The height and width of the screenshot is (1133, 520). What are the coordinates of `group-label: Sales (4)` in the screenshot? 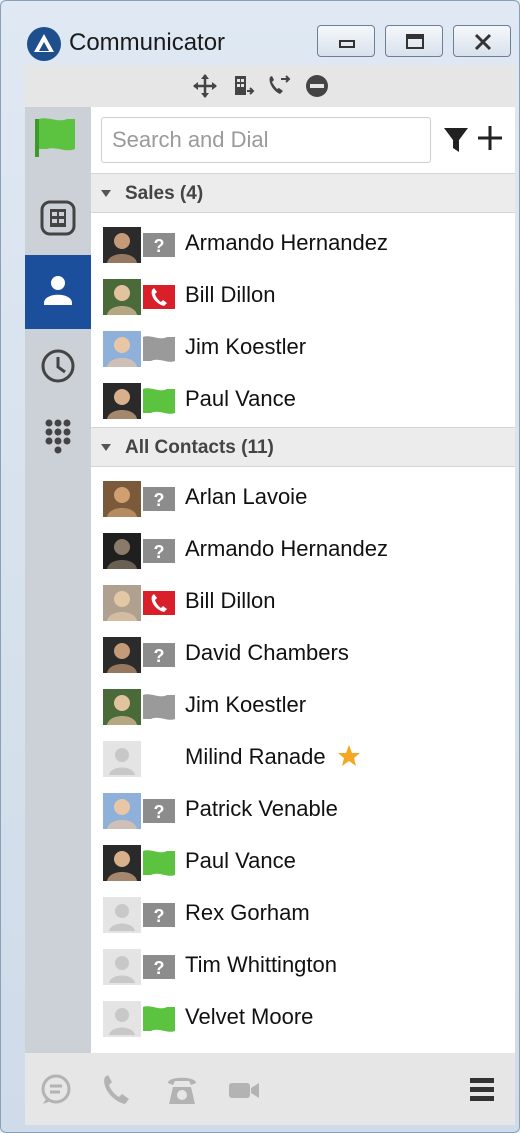 It's located at (164, 193).